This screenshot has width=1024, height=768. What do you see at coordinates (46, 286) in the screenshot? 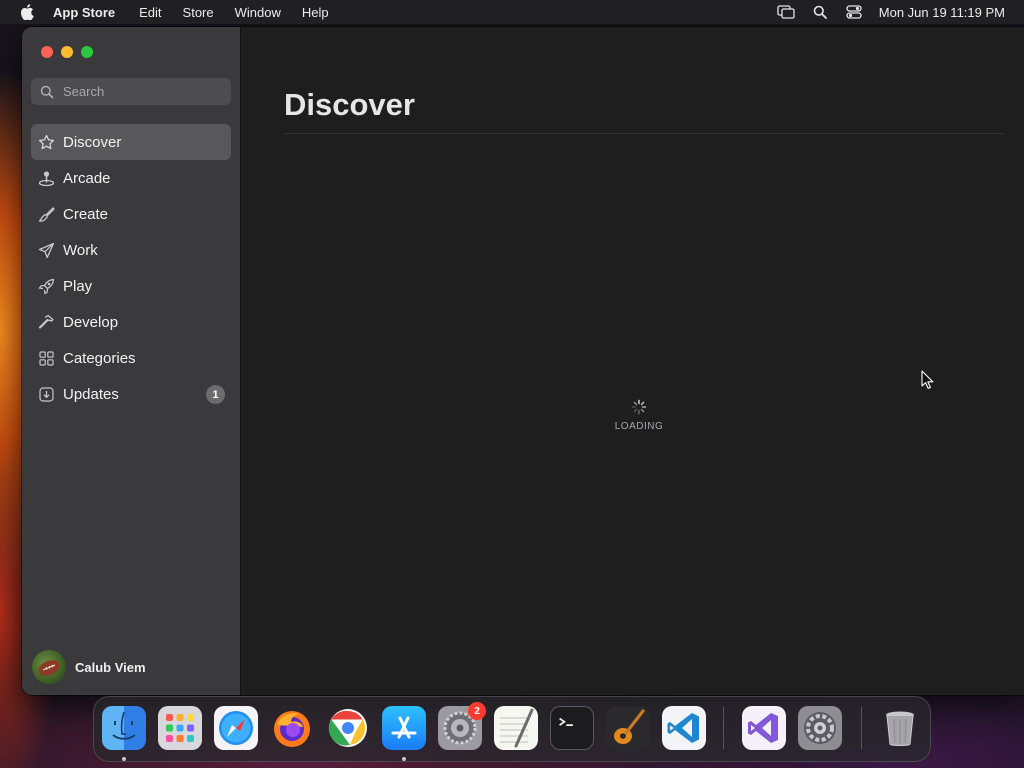
I see `rocket-icon` at bounding box center [46, 286].